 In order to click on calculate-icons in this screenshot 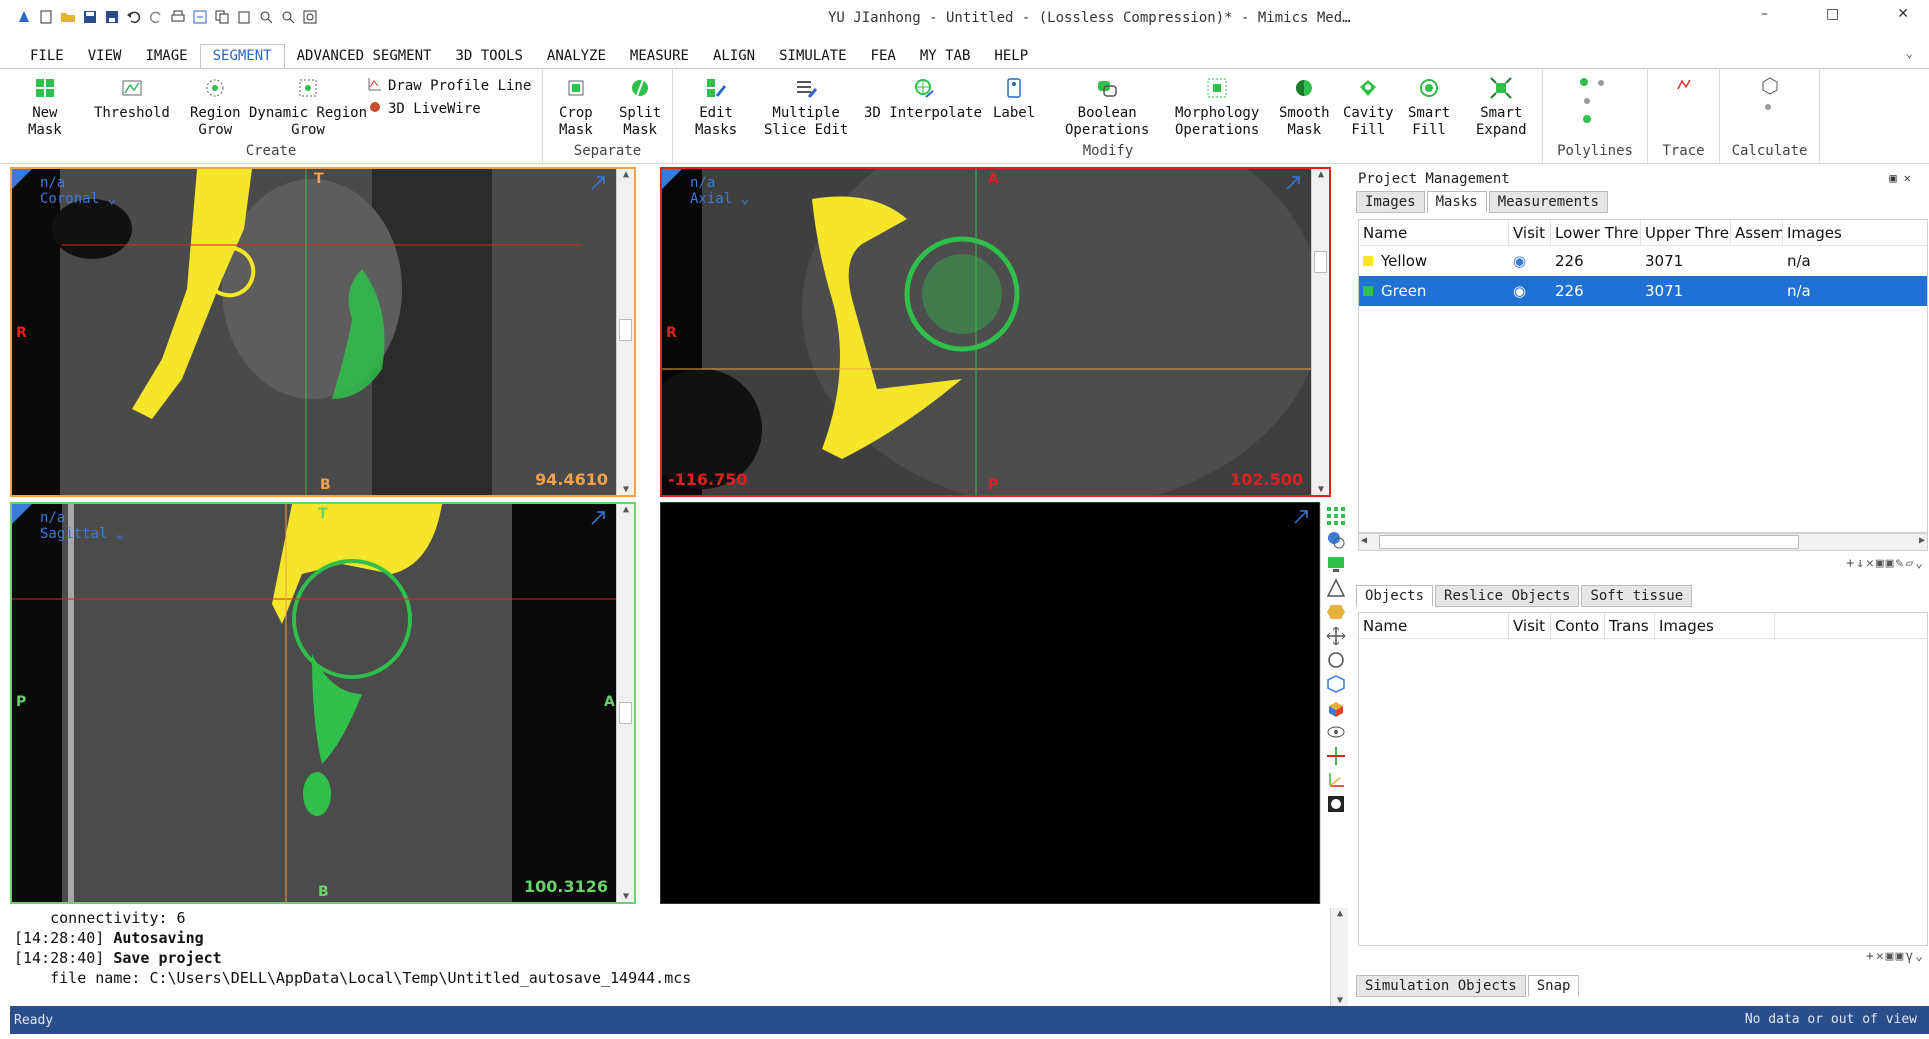, I will do `click(1770, 99)`.